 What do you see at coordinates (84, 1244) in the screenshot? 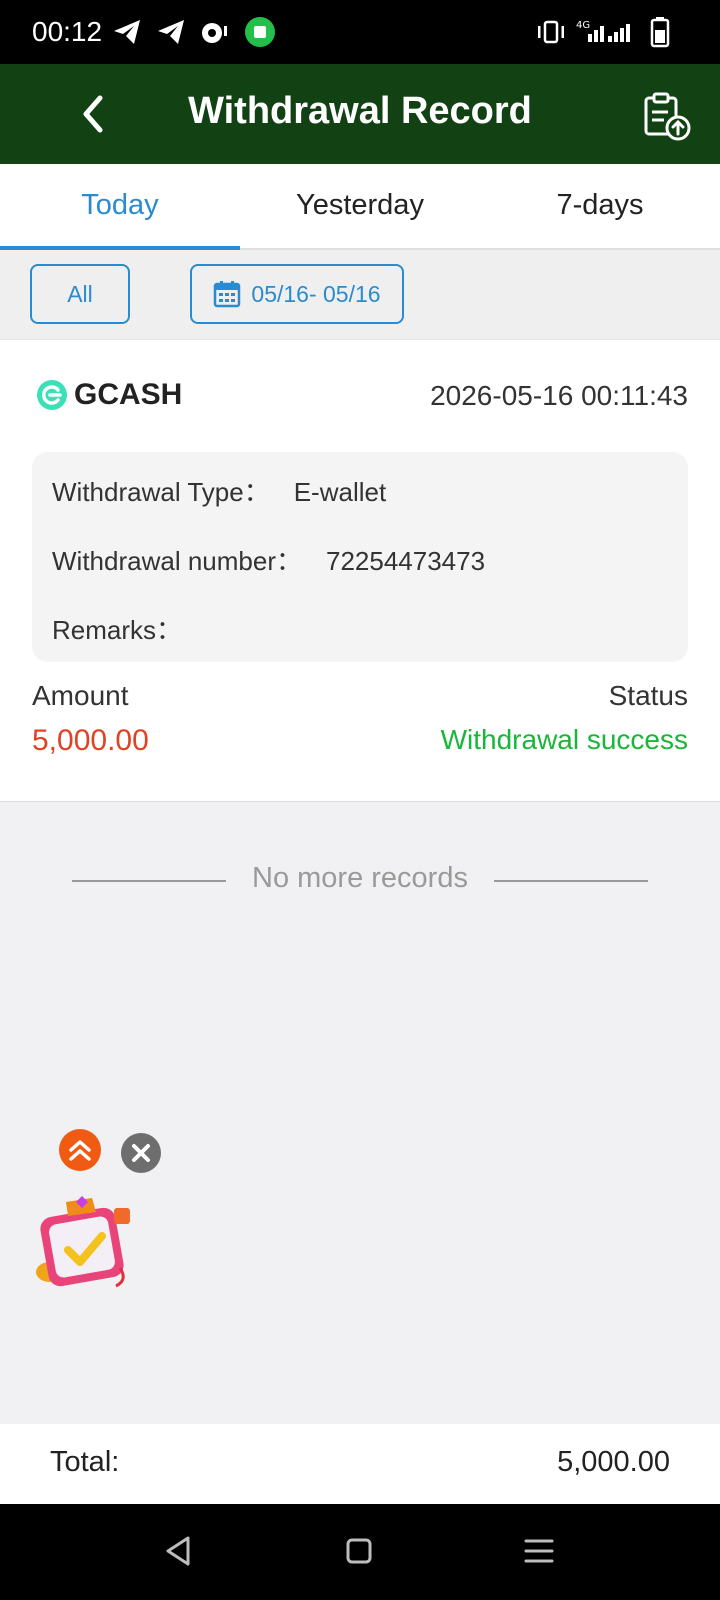
I see `promo-checkin-icon` at bounding box center [84, 1244].